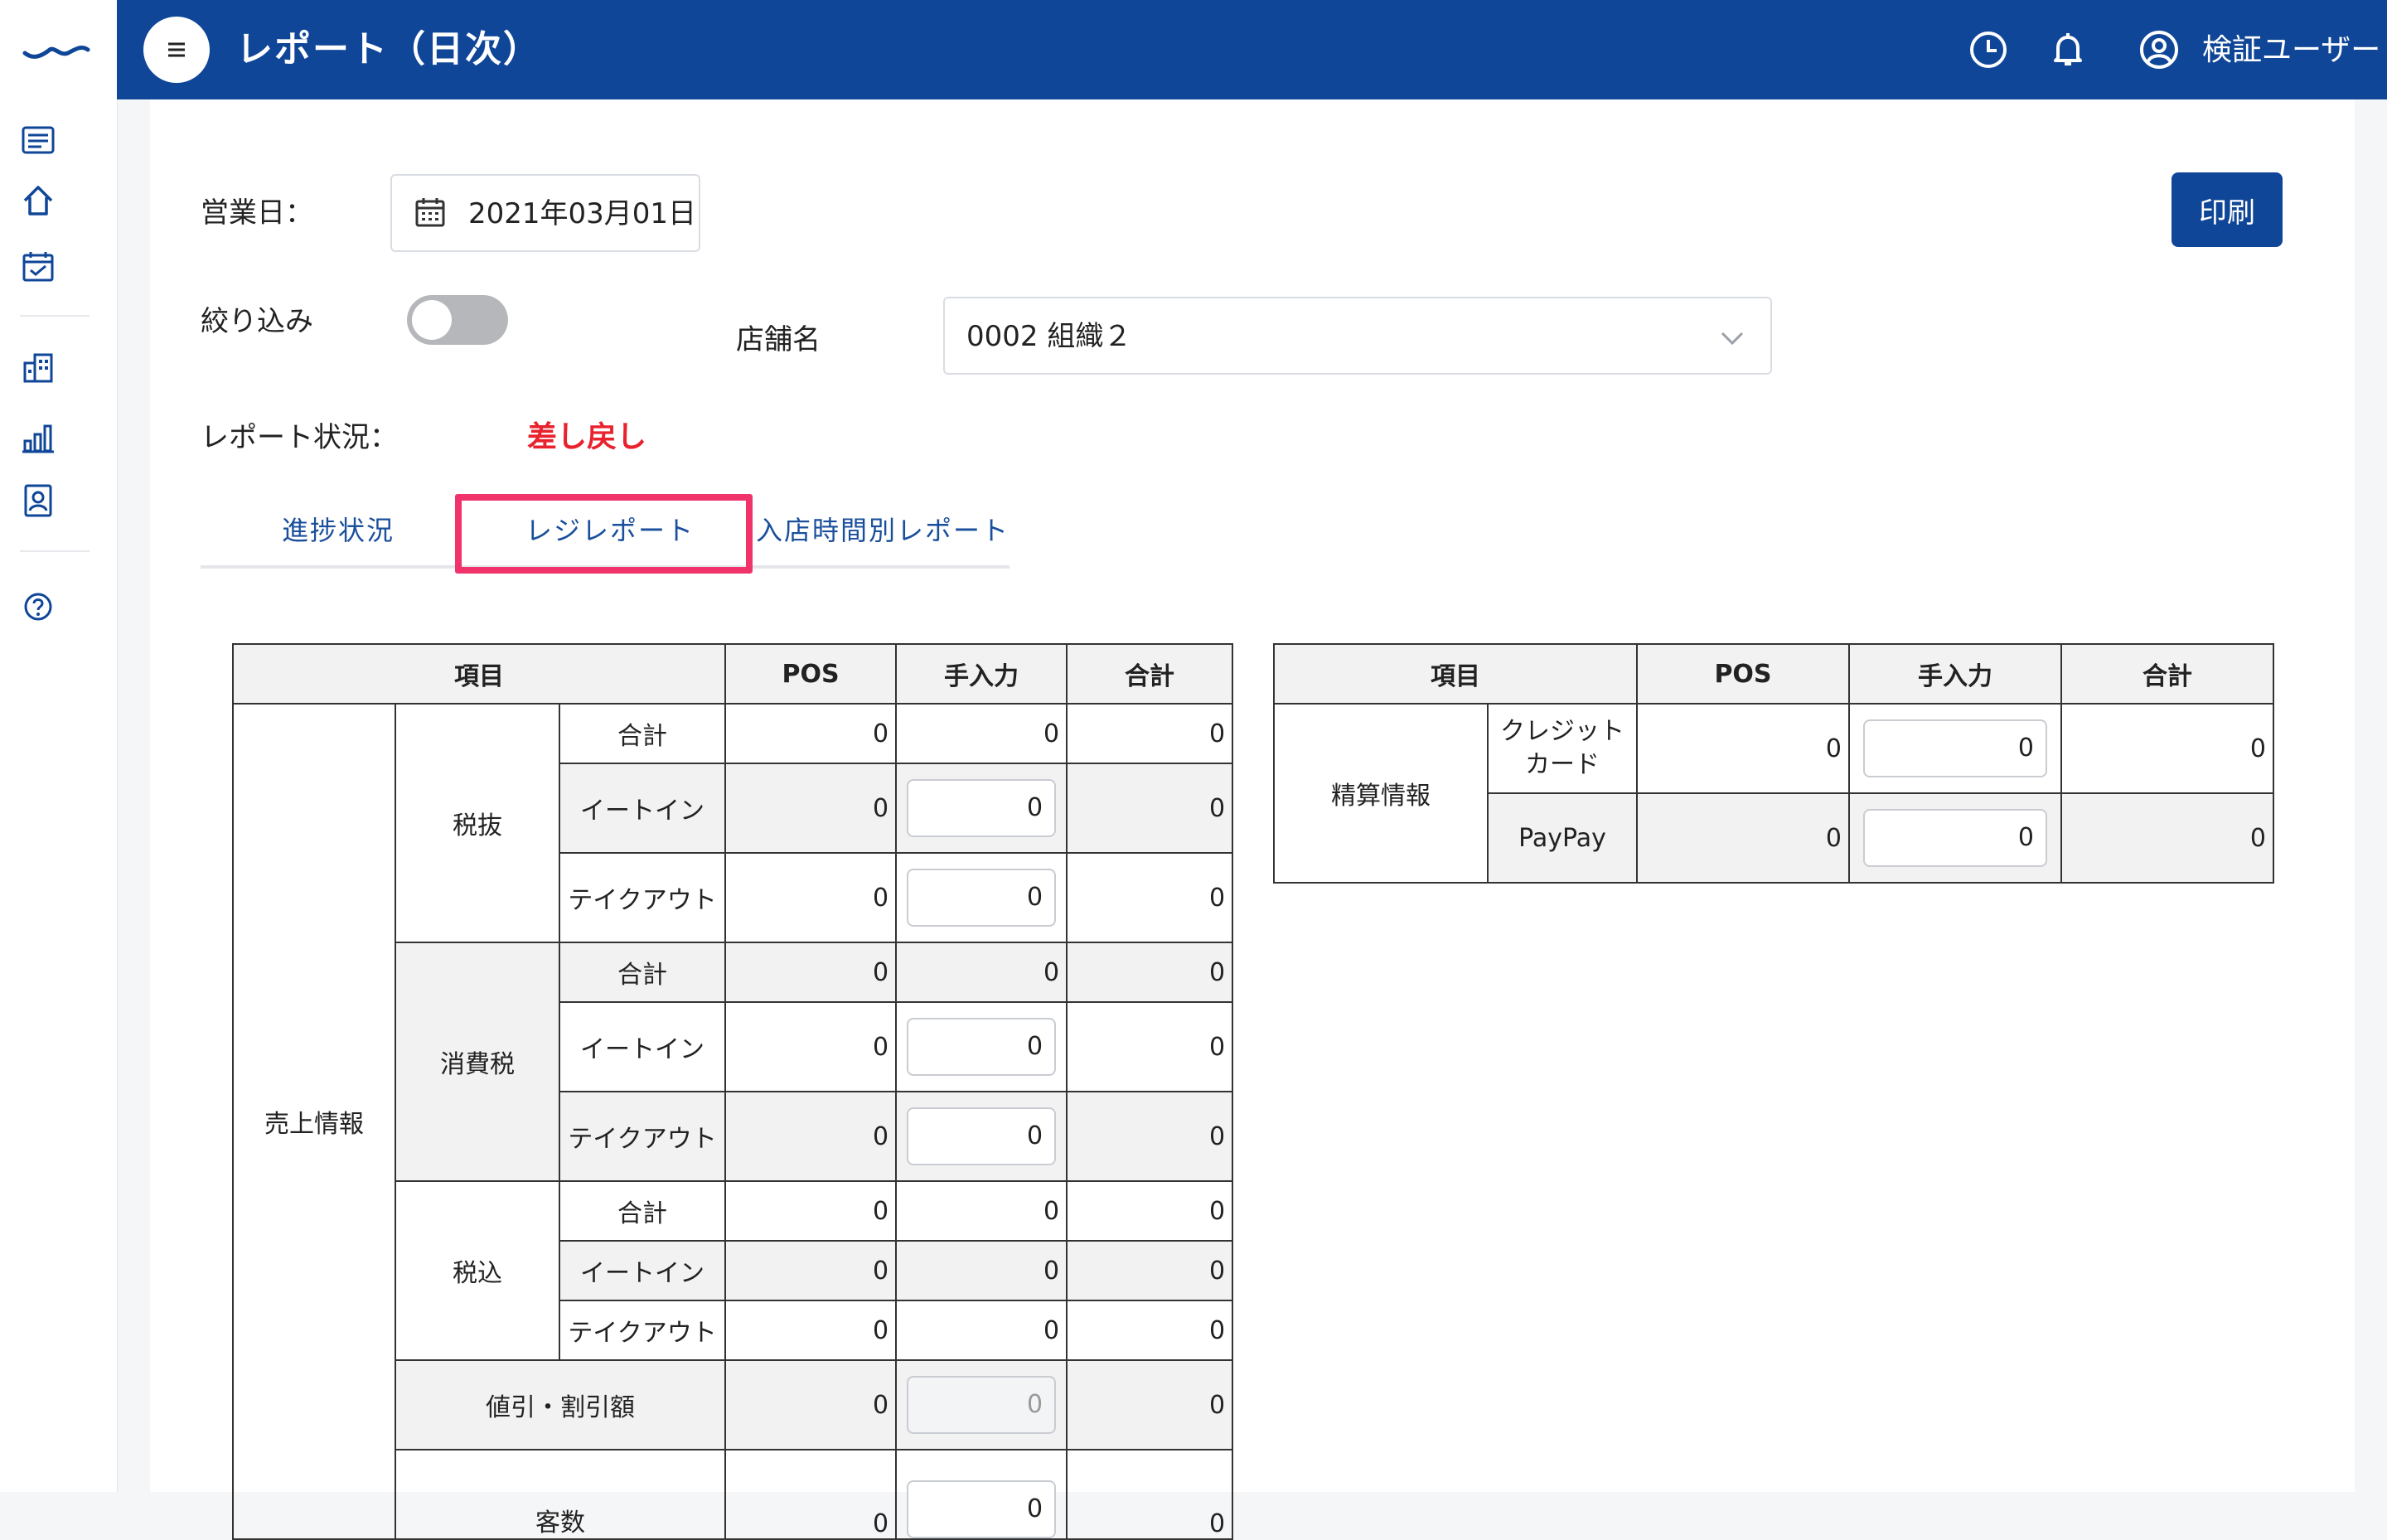 Image resolution: width=2387 pixels, height=1540 pixels. I want to click on store-name-label: 店舗名, so click(778, 340).